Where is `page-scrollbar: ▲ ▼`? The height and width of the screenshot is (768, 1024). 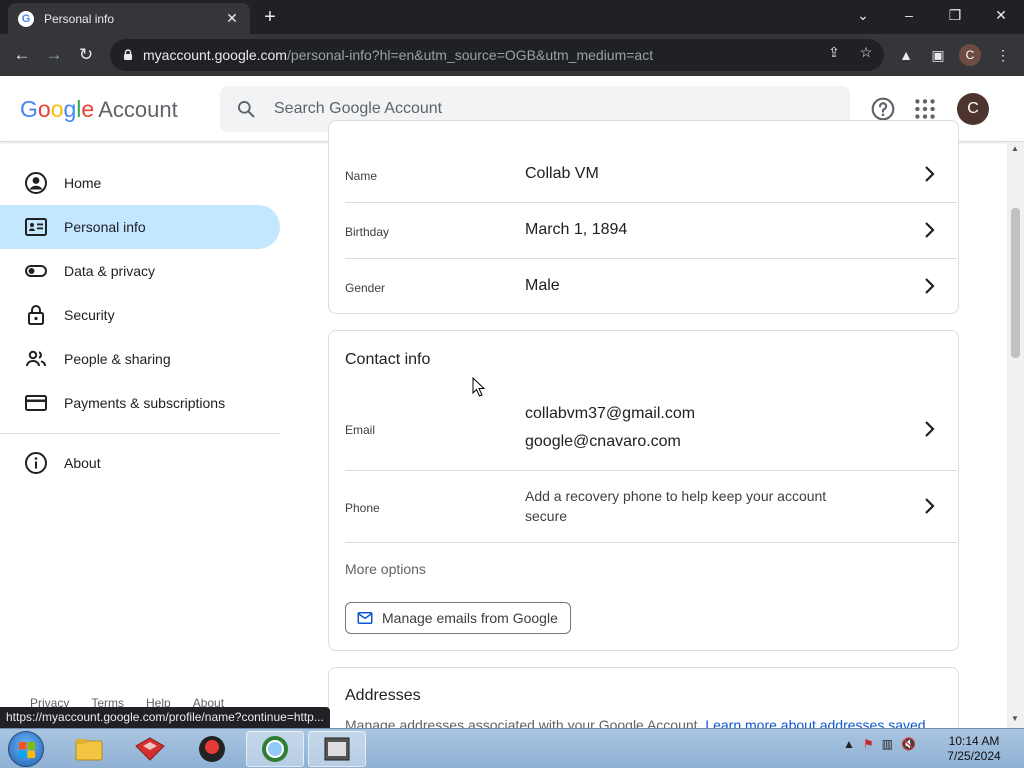 page-scrollbar: ▲ ▼ is located at coordinates (1015, 435).